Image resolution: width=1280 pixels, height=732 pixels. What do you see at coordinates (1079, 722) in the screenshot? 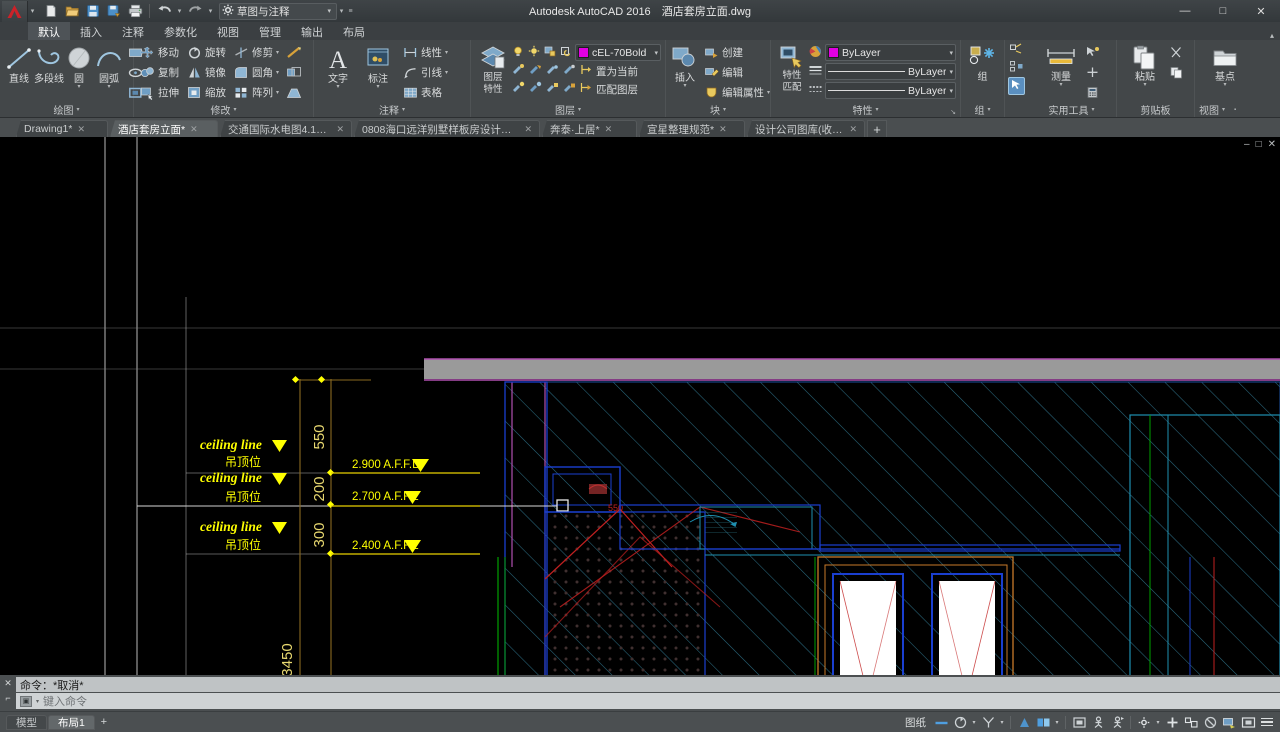
I see `annotation-scale-icon` at bounding box center [1079, 722].